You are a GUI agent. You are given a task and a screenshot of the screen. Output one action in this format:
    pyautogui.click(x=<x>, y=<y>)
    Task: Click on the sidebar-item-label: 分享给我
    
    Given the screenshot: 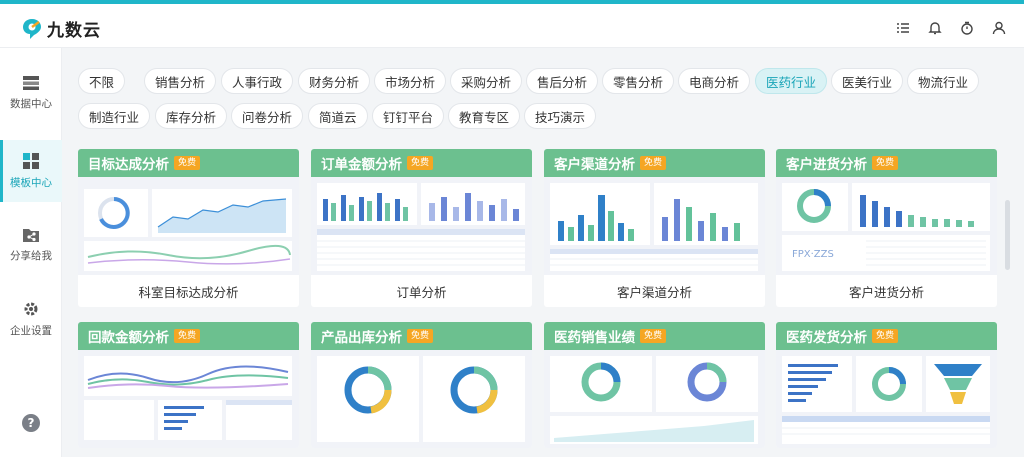 What is the action you would take?
    pyautogui.click(x=31, y=256)
    